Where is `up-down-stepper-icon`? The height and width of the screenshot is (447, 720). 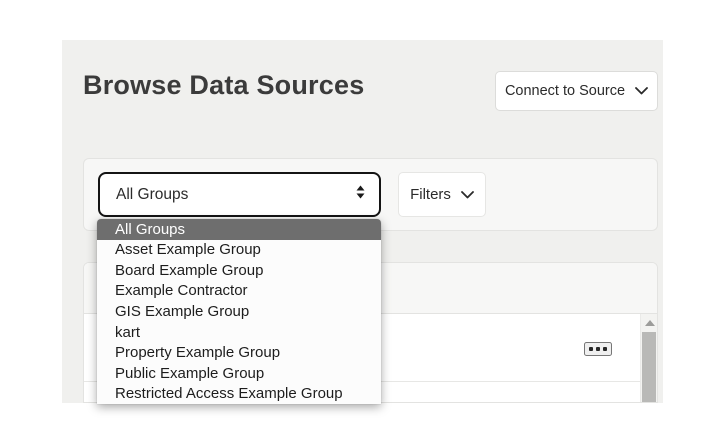
up-down-stepper-icon is located at coordinates (360, 194).